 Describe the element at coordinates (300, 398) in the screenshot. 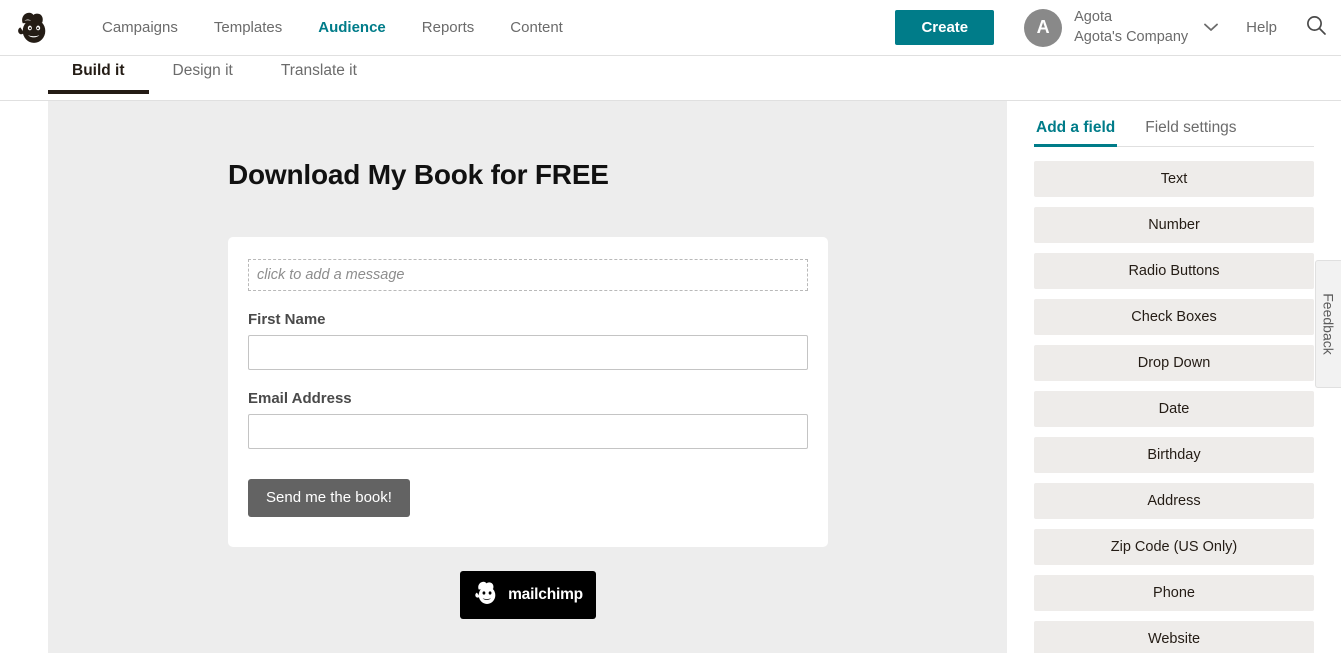

I see `field-label-email-address: Email Address` at that location.